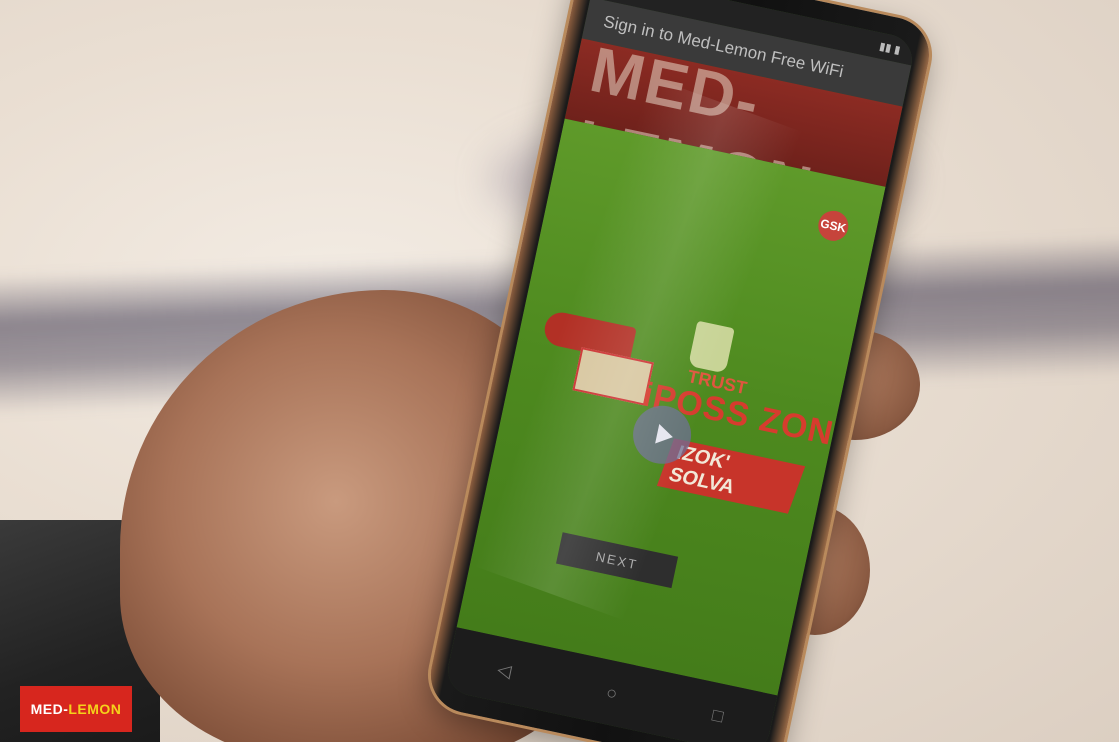  What do you see at coordinates (717, 715) in the screenshot?
I see `recent-apps-icon: □` at bounding box center [717, 715].